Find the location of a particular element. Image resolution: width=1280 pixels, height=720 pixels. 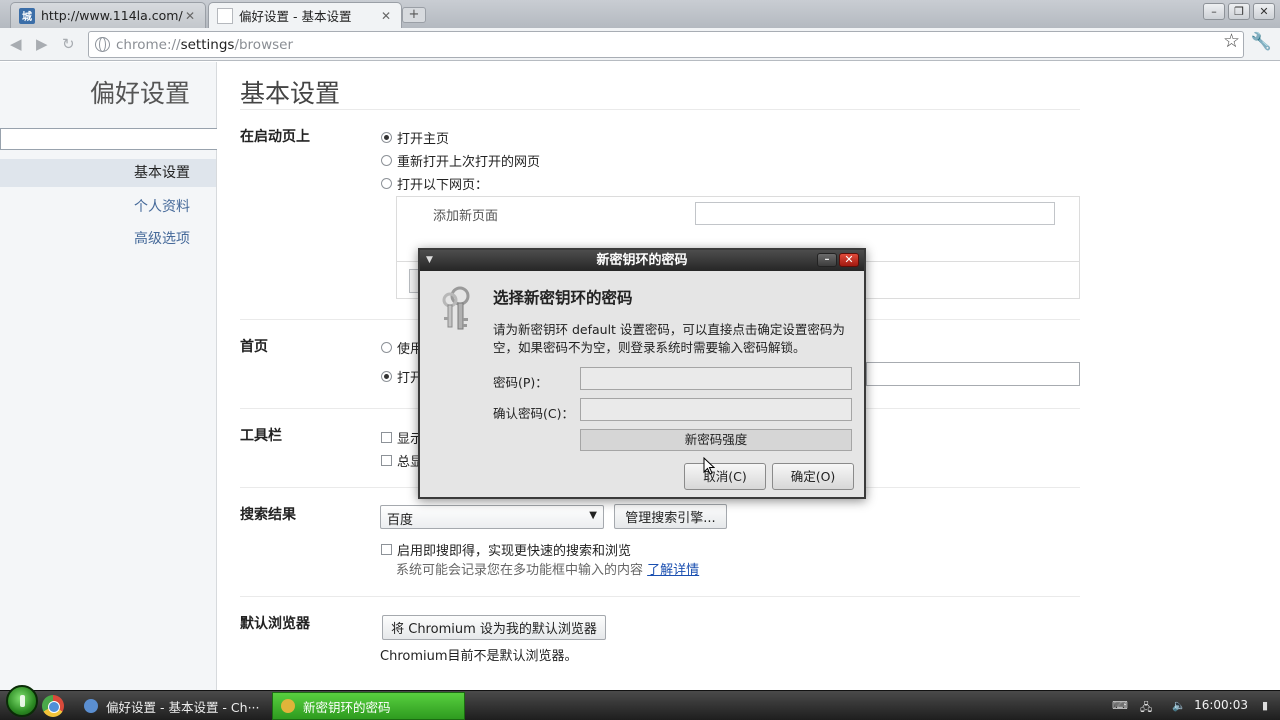

confirm-password-label: 确认密码(C)： is located at coordinates (533, 413).